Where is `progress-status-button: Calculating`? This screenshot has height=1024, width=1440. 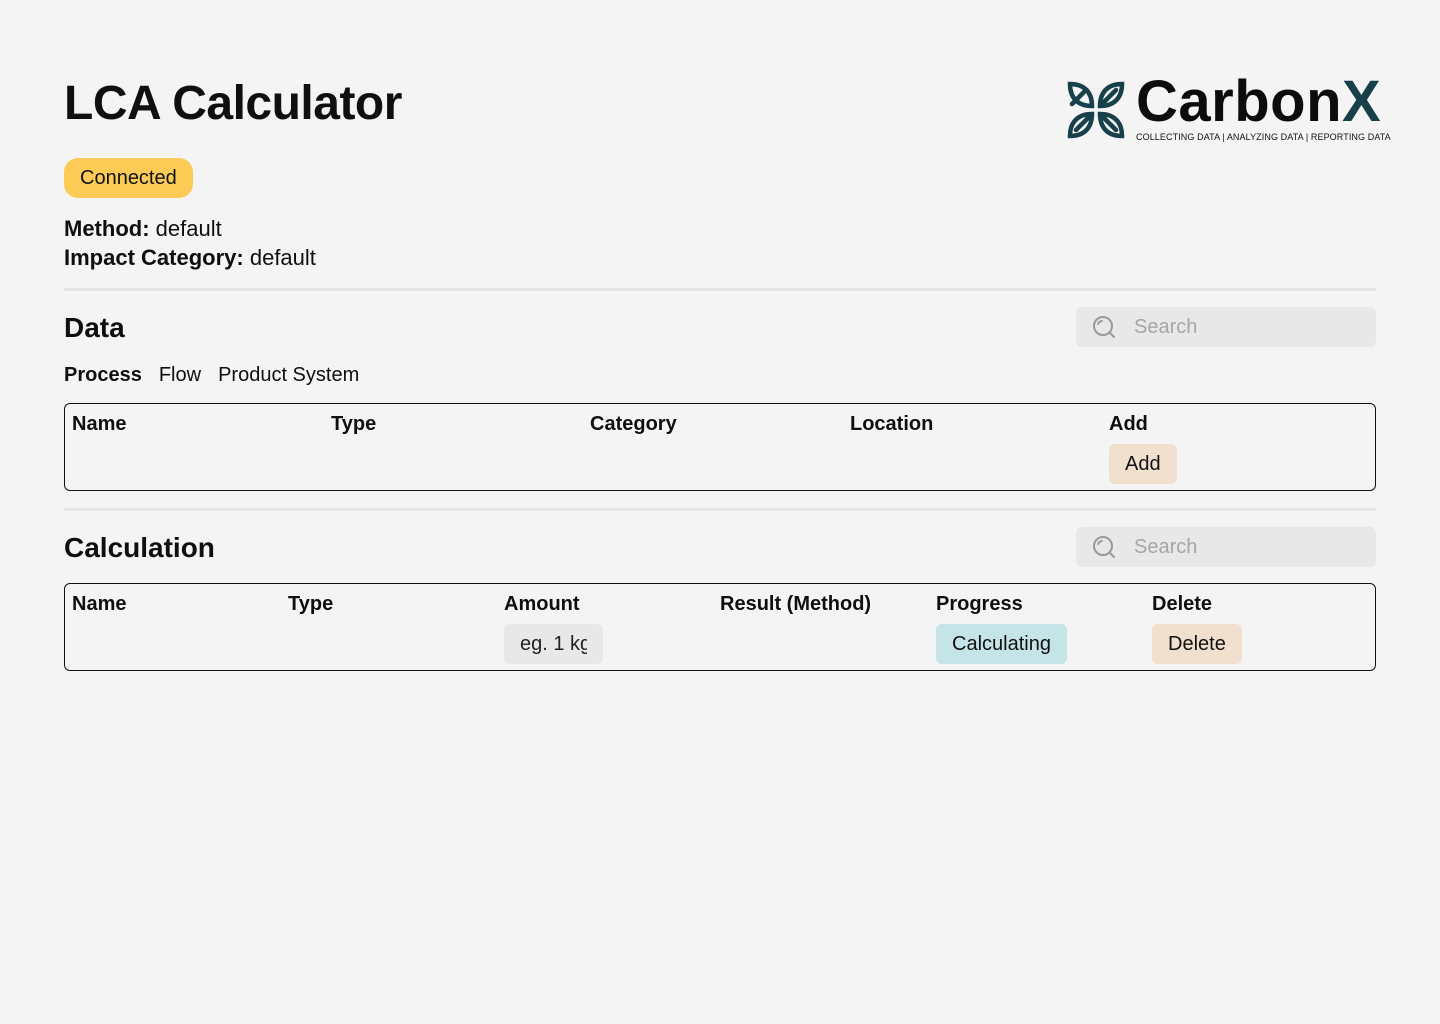 progress-status-button: Calculating is located at coordinates (1001, 644).